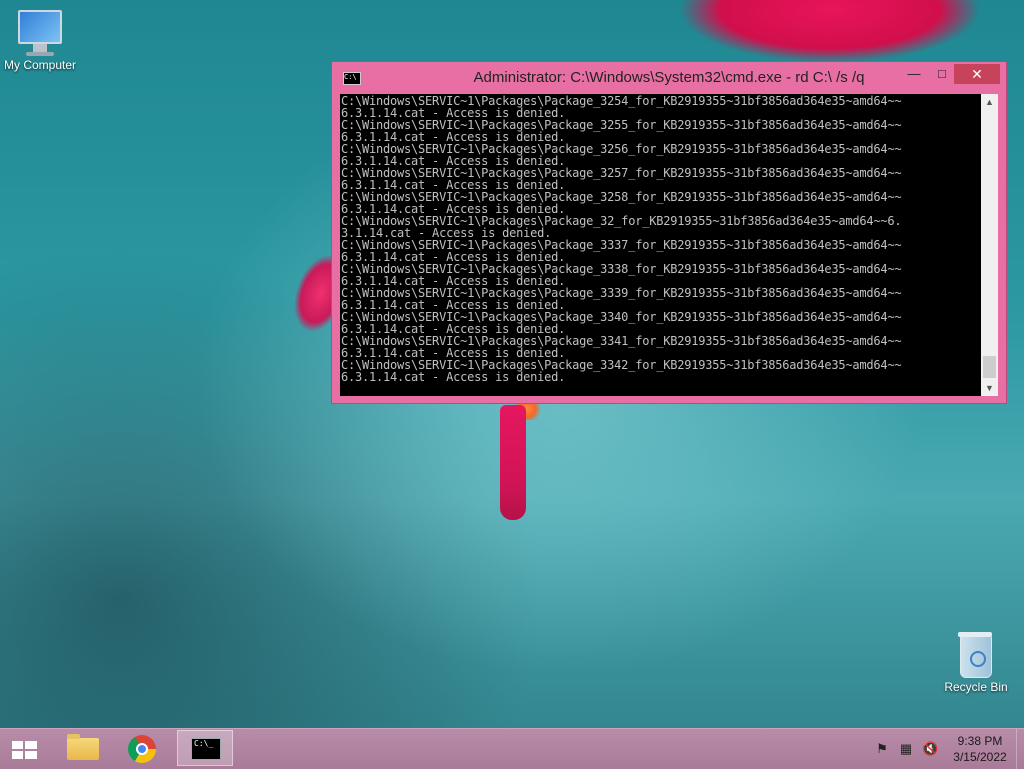  Describe the element at coordinates (989, 102) in the screenshot. I see `scroll-up-arrow-icon: ▲` at that location.